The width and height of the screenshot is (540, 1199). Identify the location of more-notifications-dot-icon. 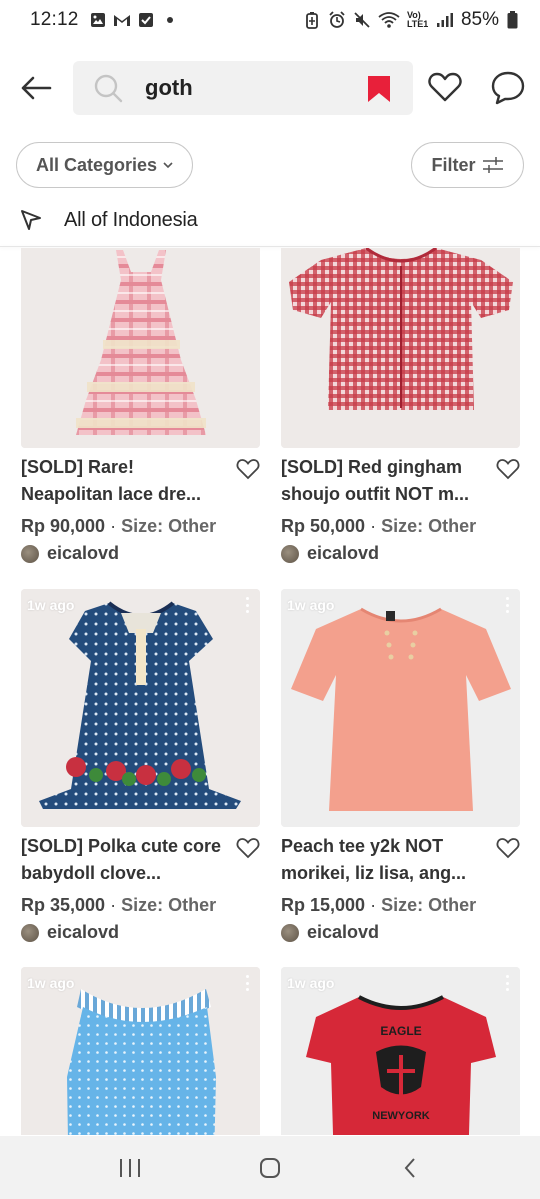
(170, 20).